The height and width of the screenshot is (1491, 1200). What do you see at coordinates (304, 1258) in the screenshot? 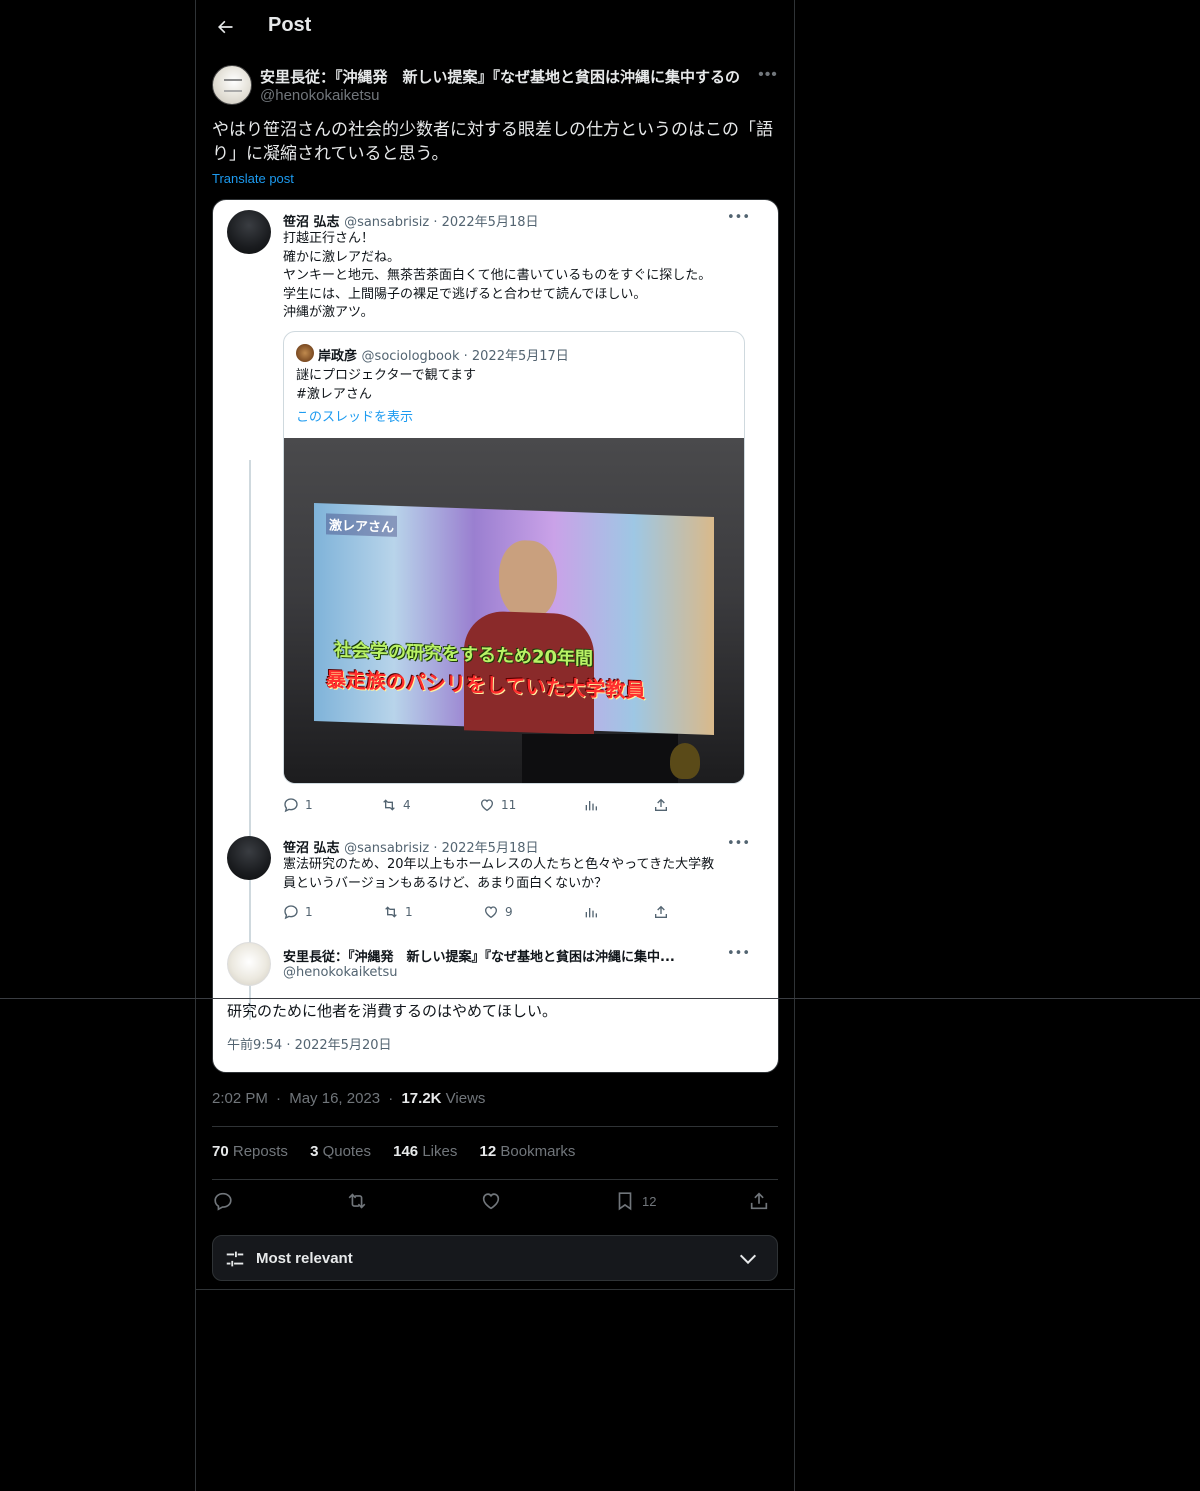
I see `sort-label: Most relevant` at bounding box center [304, 1258].